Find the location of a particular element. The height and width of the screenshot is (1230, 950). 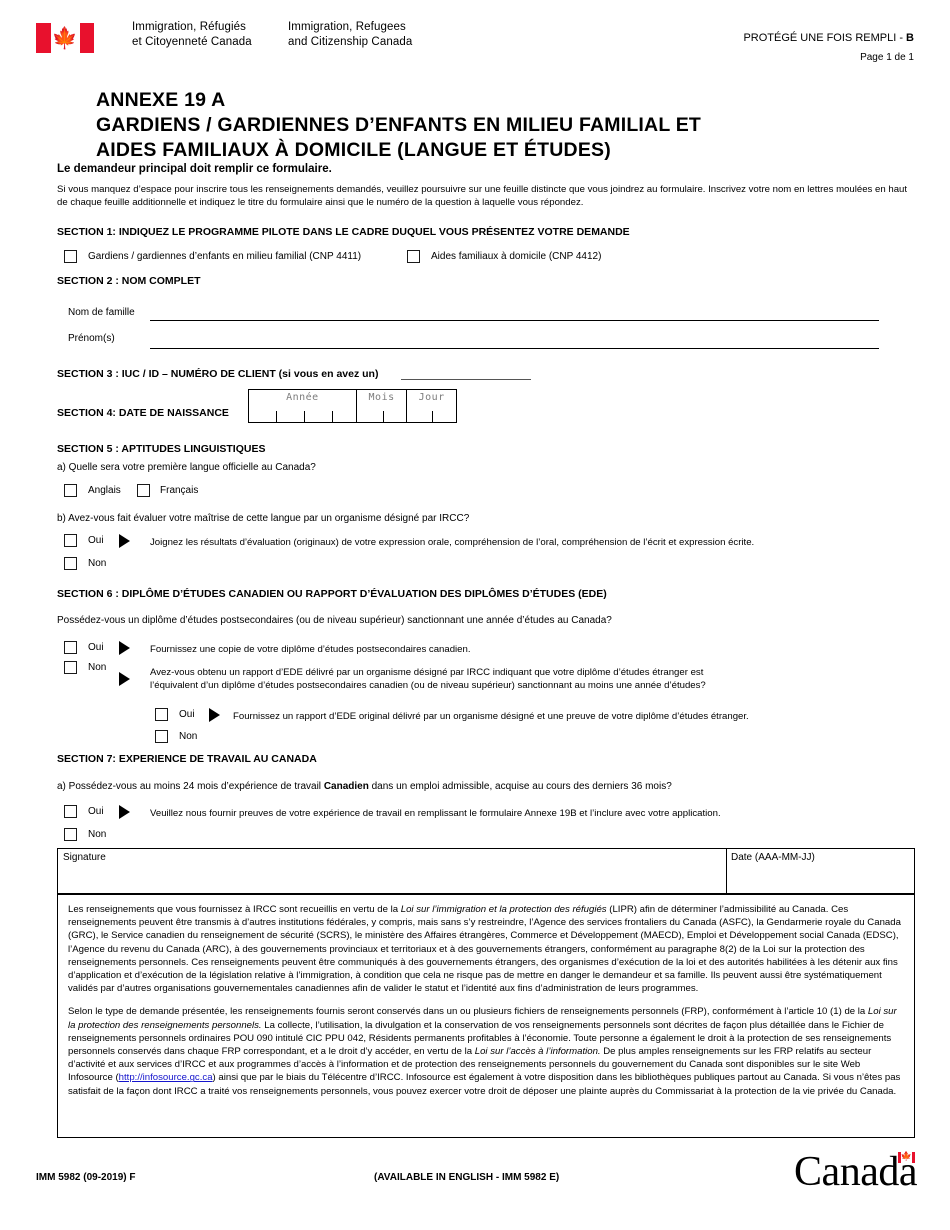

checkbox-s5-yes is located at coordinates (70, 540).